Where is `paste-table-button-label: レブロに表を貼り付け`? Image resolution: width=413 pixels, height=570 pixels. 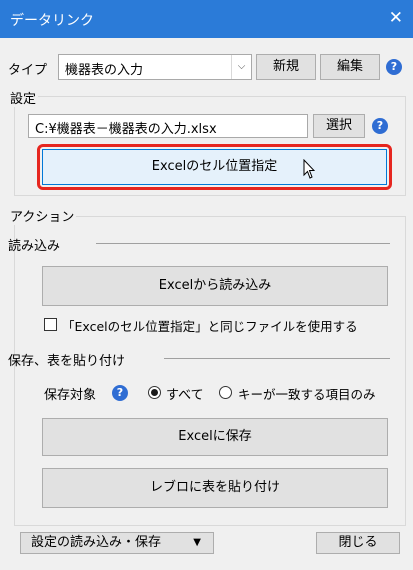 paste-table-button-label: レブロに表を貼り付け is located at coordinates (214, 487).